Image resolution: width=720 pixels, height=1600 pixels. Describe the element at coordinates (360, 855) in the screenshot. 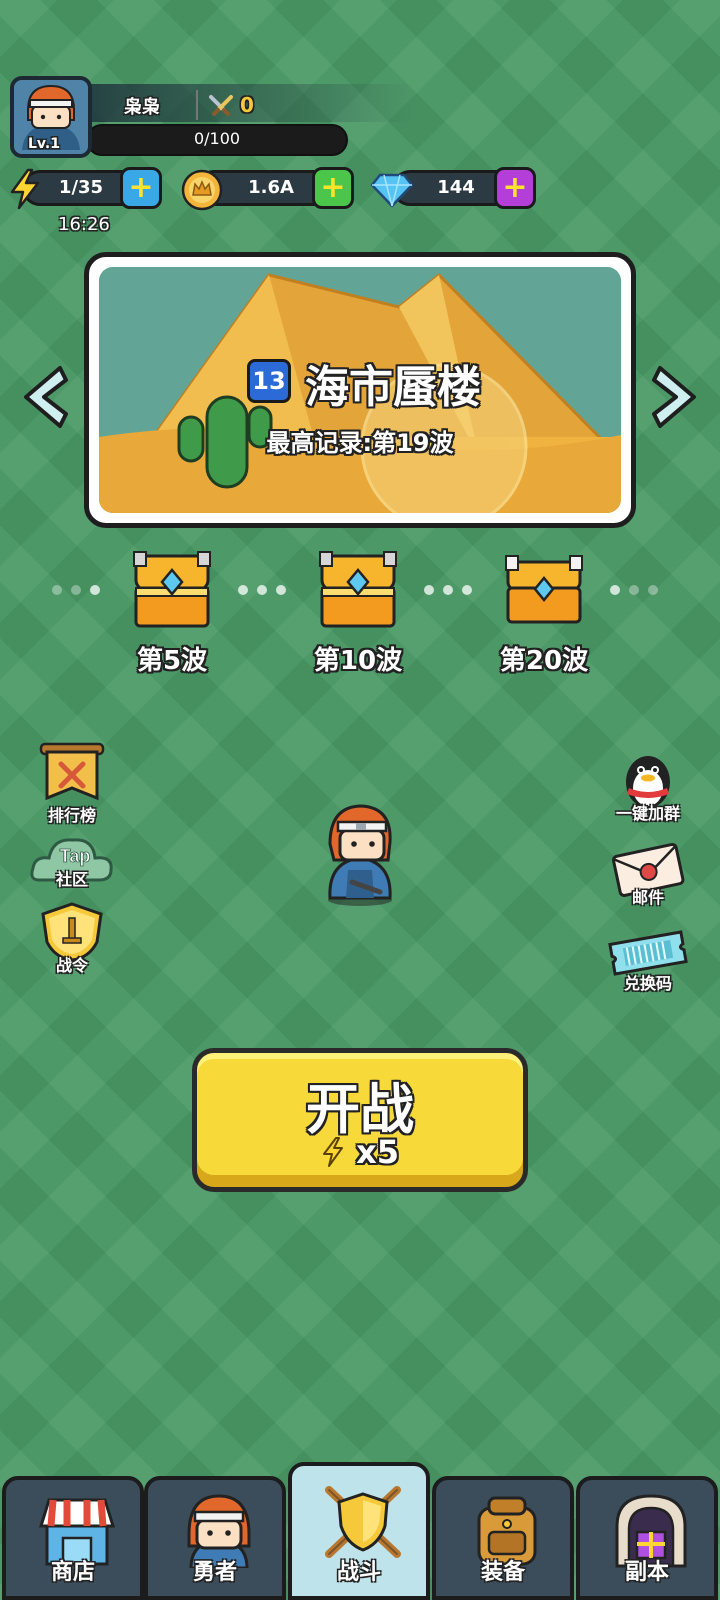

I see `hero-character` at that location.